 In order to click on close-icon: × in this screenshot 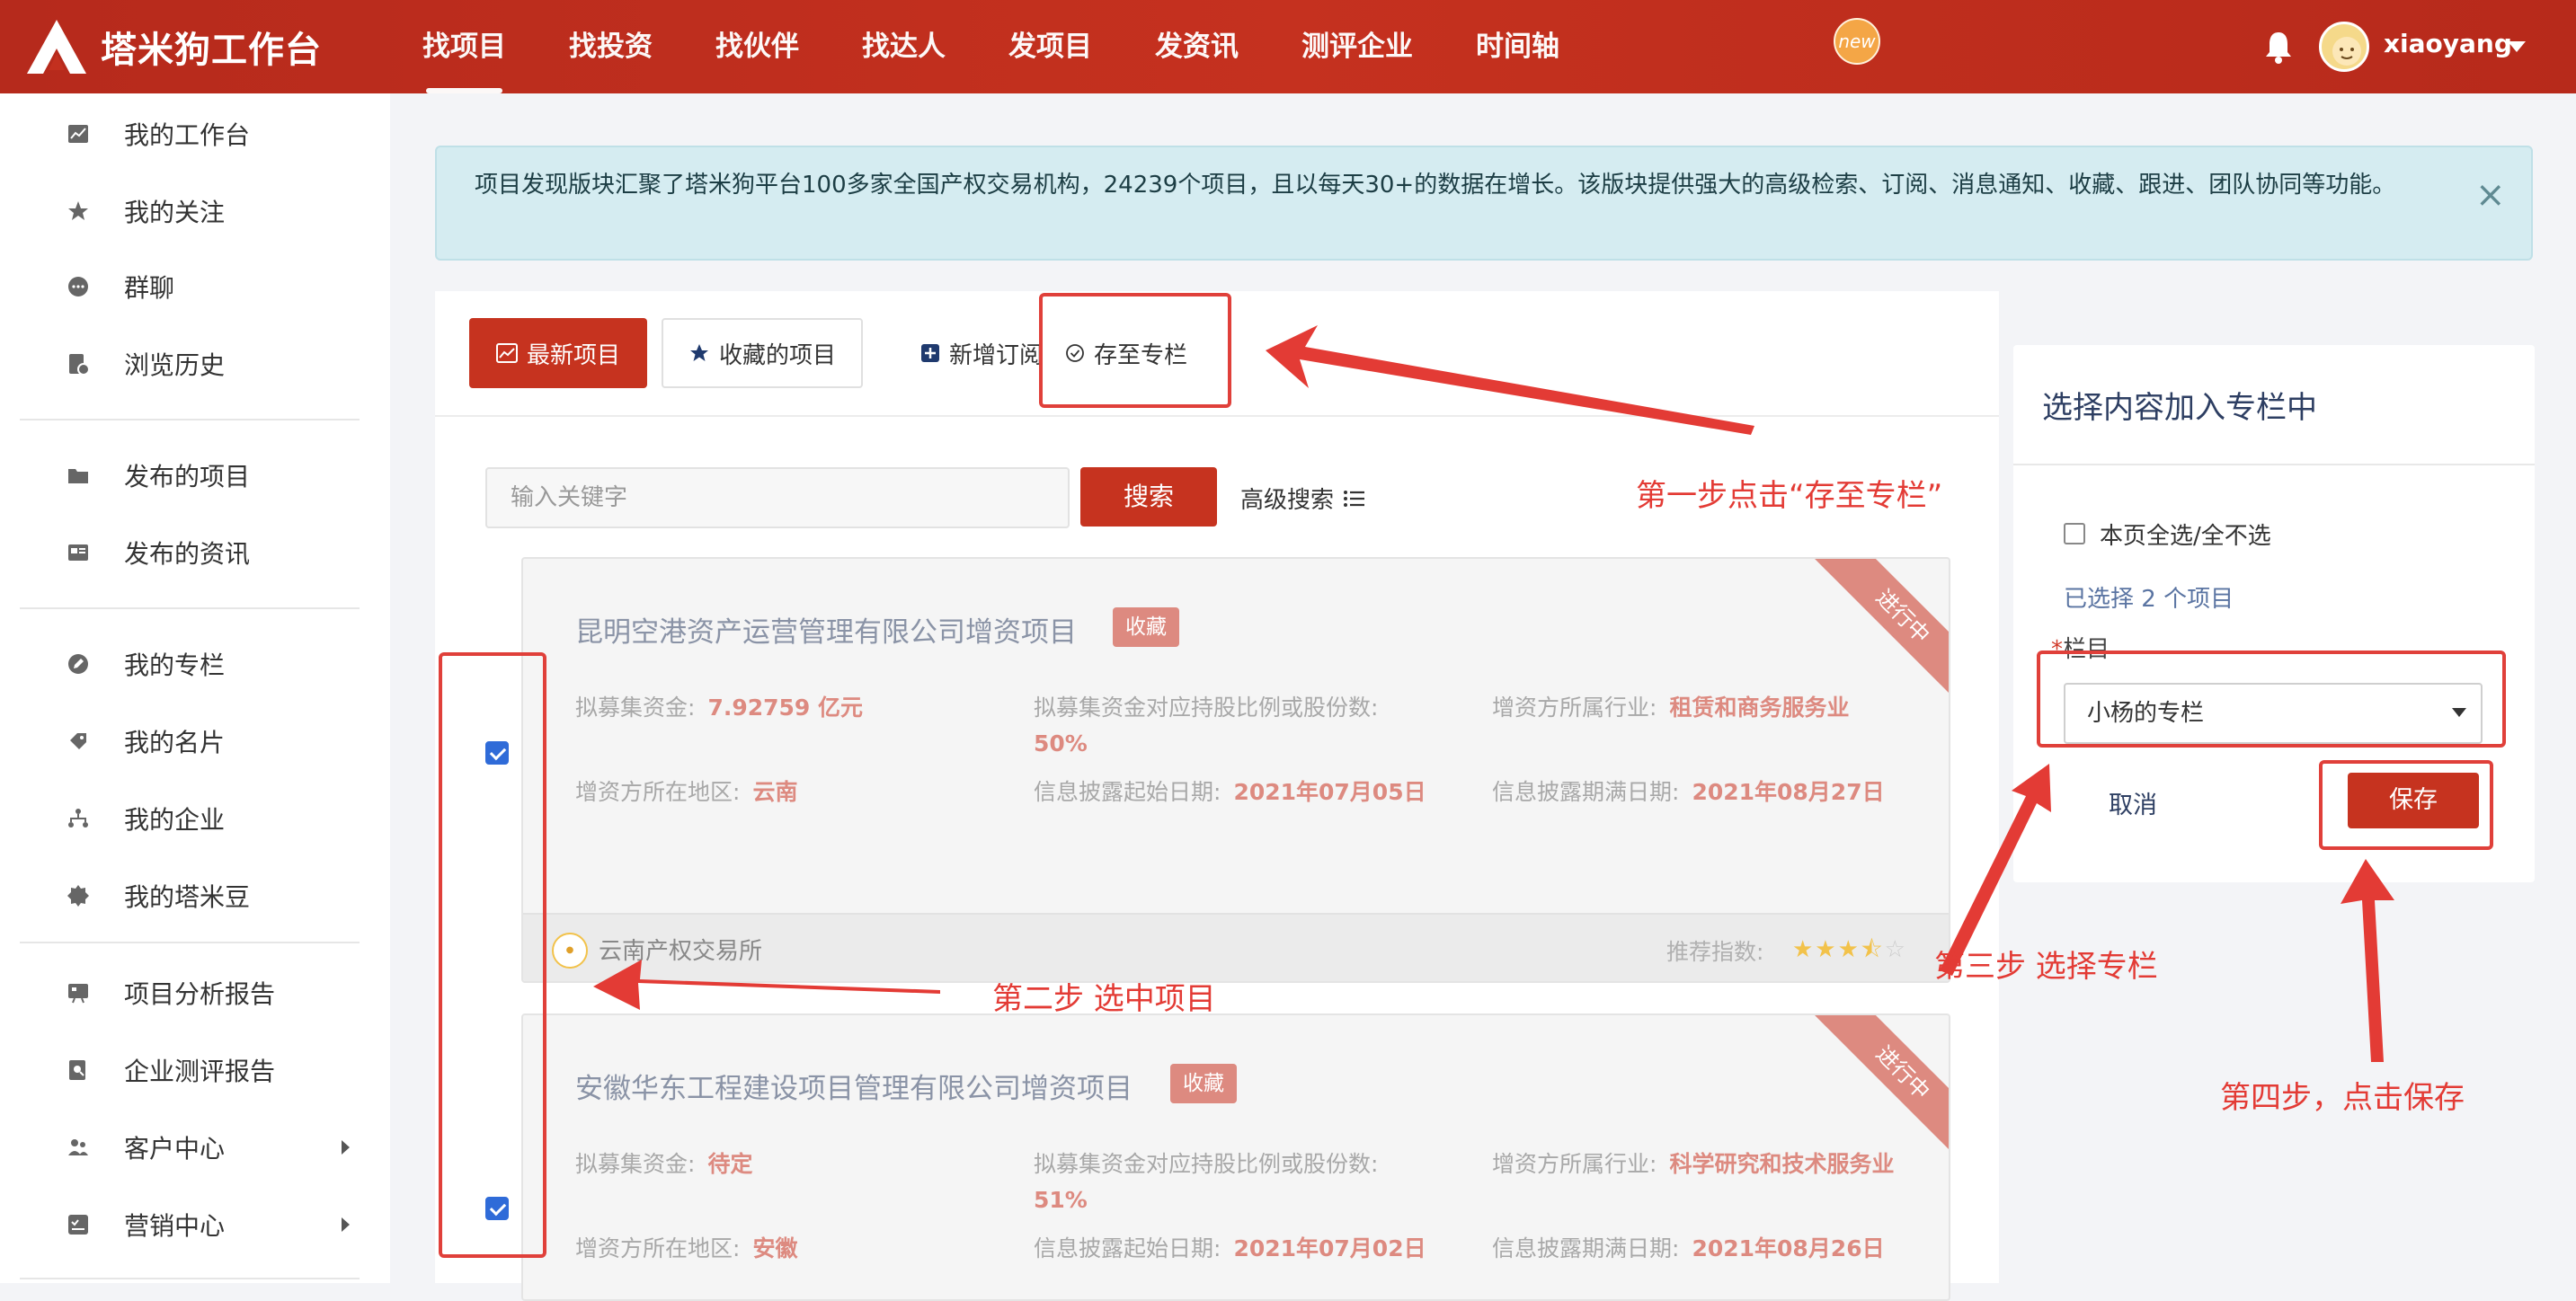, I will do `click(2490, 195)`.